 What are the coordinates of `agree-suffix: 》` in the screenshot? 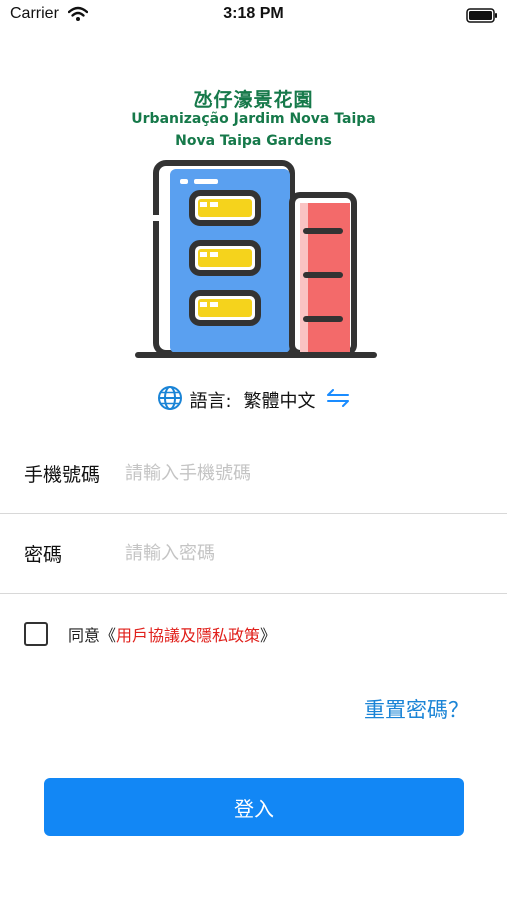 It's located at (268, 635).